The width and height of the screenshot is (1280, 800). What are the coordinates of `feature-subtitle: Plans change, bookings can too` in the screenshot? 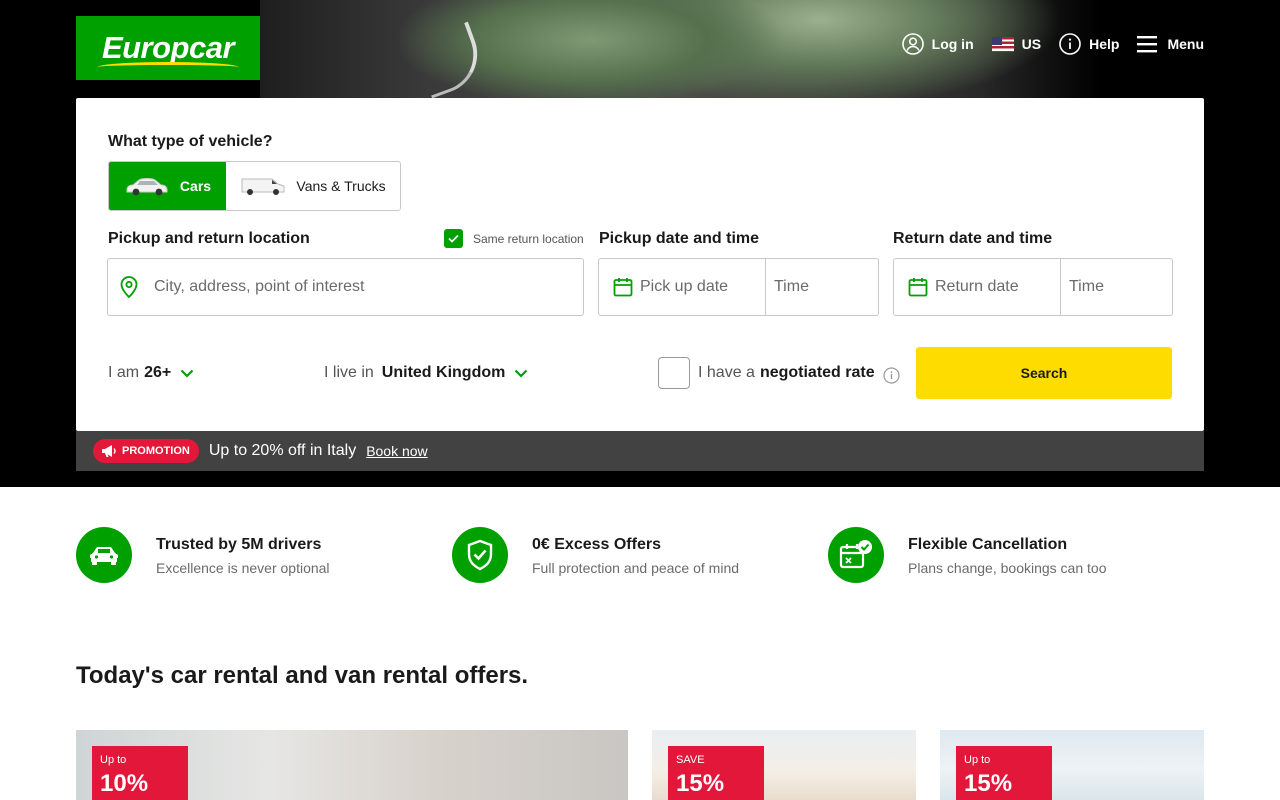 It's located at (1007, 568).